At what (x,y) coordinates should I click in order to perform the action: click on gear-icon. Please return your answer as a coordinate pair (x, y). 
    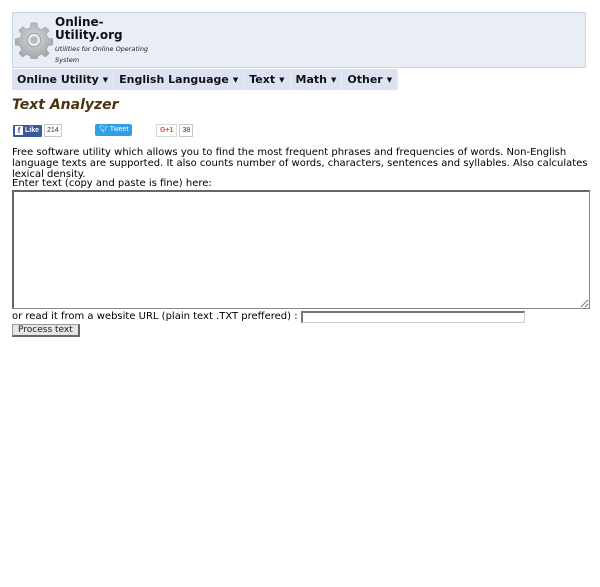
    Looking at the image, I should click on (34, 40).